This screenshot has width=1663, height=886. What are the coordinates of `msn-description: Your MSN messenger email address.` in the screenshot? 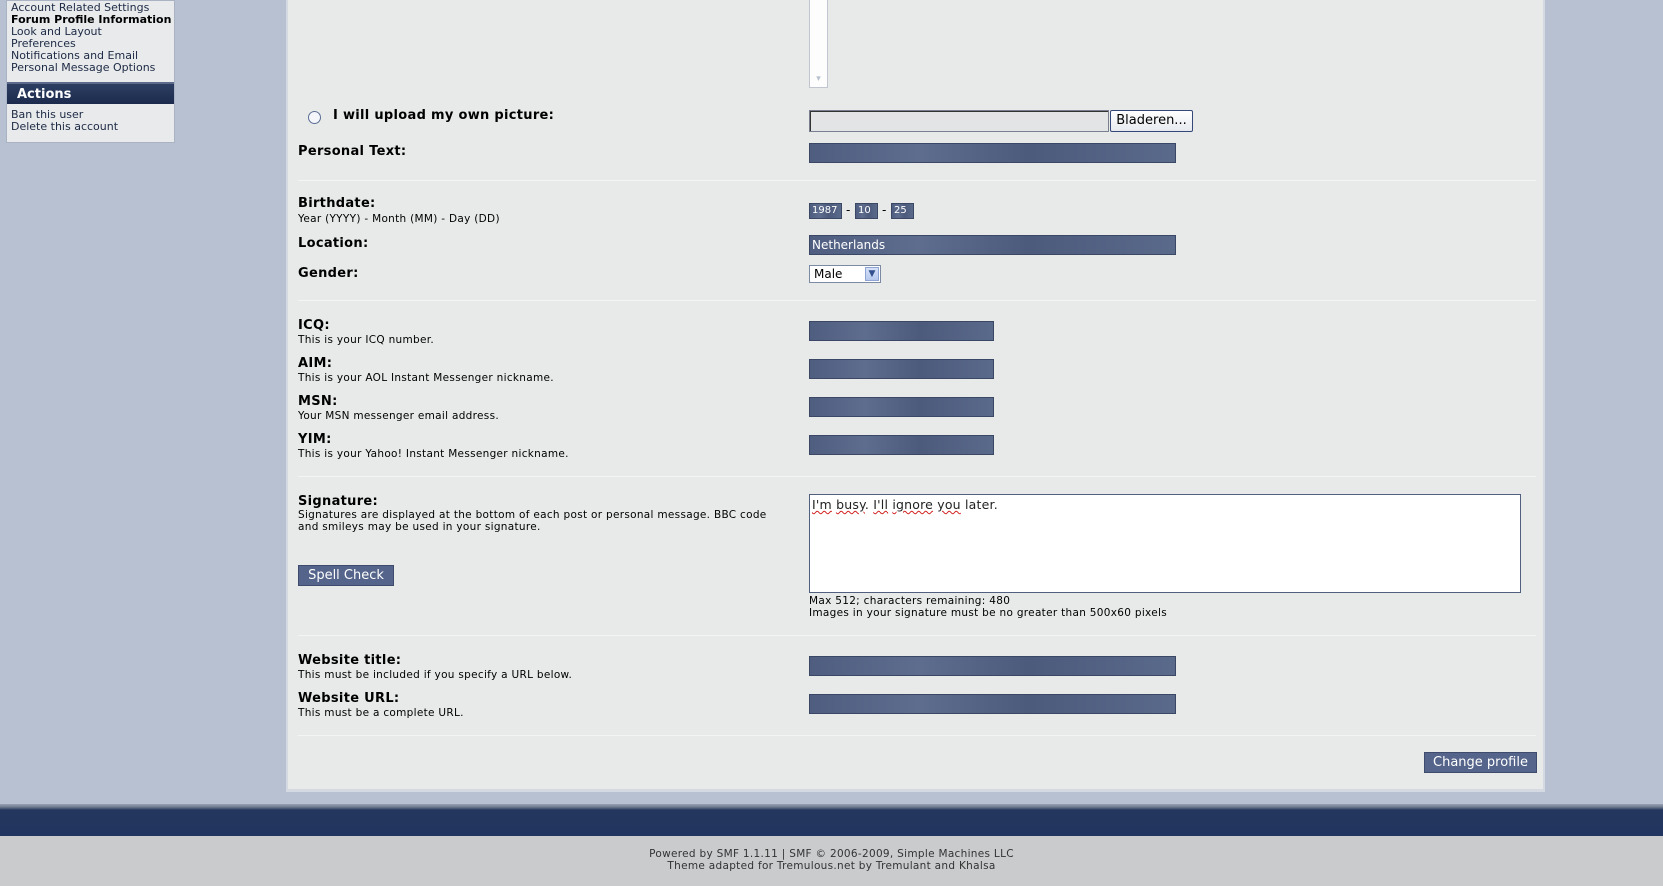 It's located at (398, 416).